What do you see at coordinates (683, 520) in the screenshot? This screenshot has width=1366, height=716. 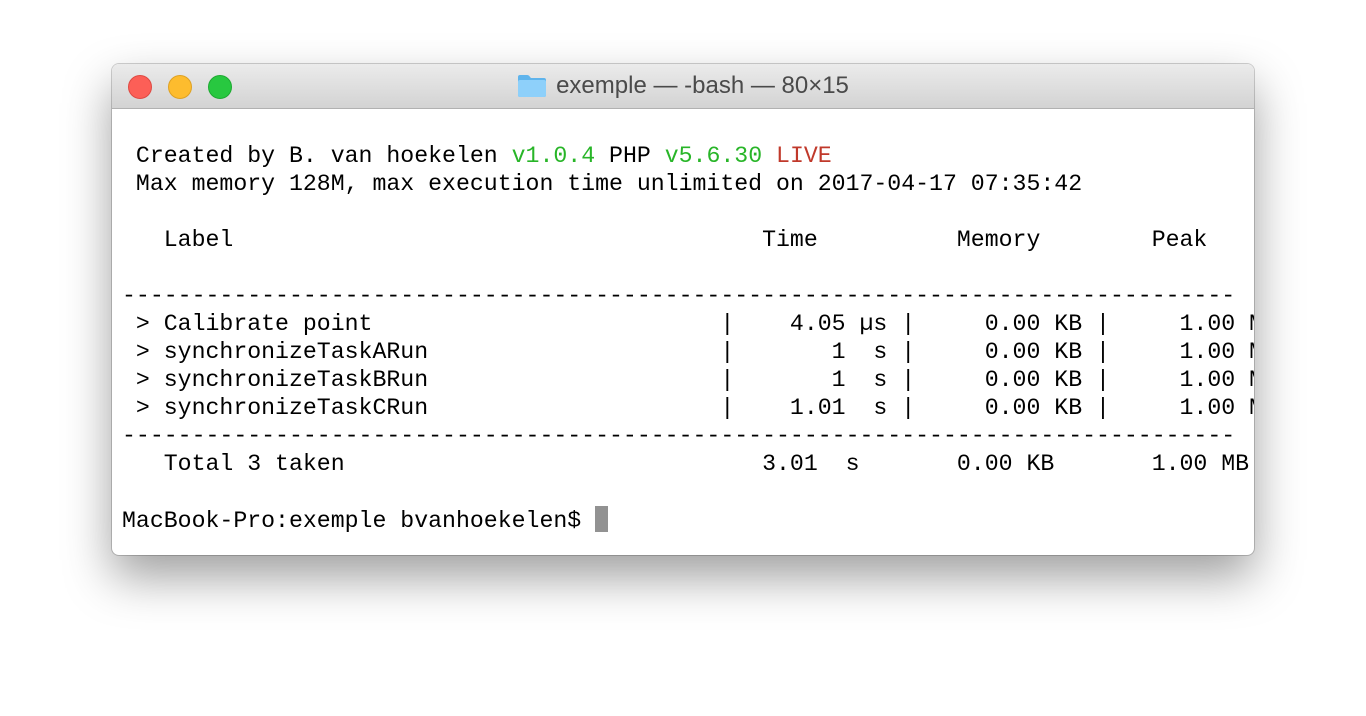 I see `prompt-line: MacBook-Pro:exemple bvanhoekelen$` at bounding box center [683, 520].